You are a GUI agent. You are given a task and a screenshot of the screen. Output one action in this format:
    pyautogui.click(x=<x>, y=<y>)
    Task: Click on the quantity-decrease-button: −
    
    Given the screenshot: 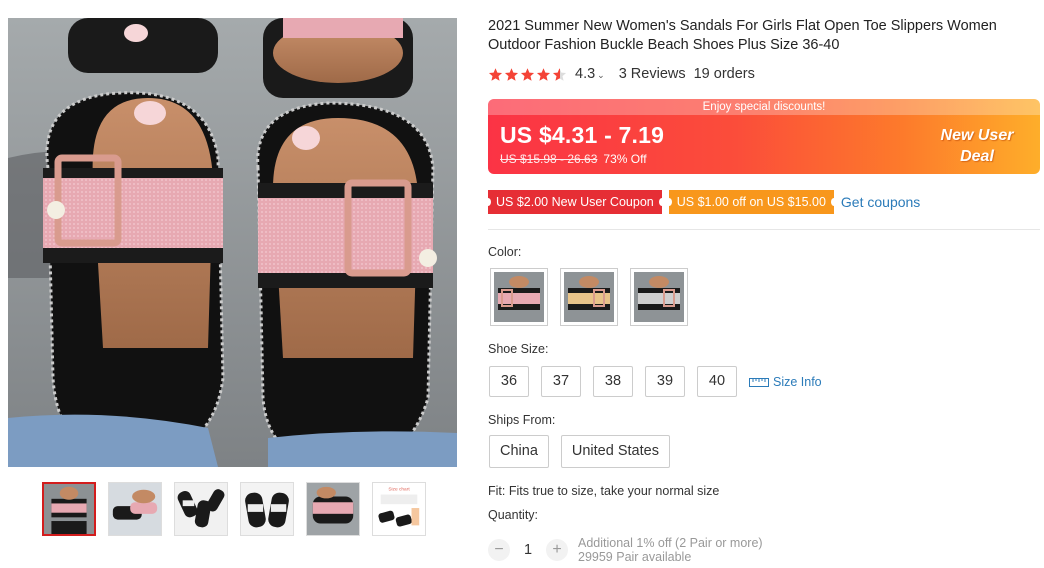 What is the action you would take?
    pyautogui.click(x=499, y=550)
    